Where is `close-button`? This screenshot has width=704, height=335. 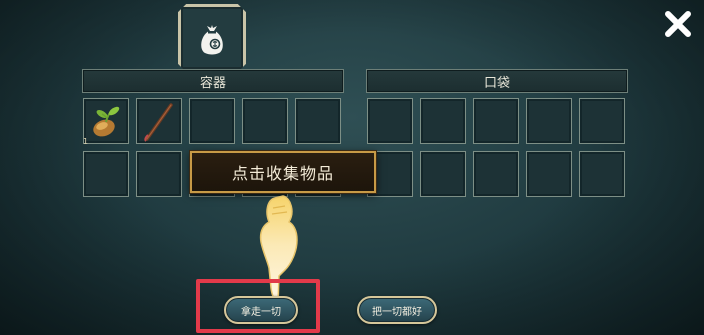
close-button is located at coordinates (678, 24).